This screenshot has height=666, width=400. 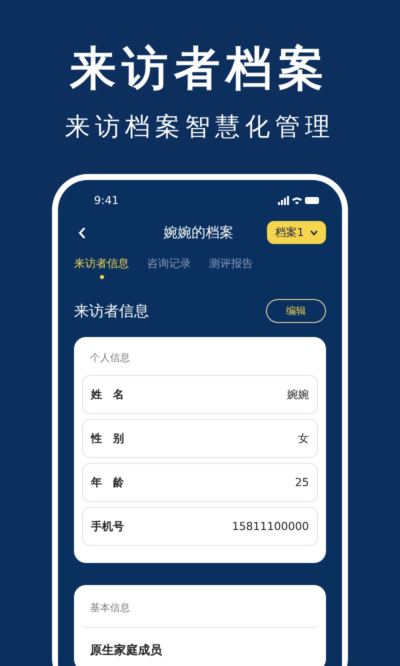 What do you see at coordinates (101, 268) in the screenshot?
I see `tab: 来访者信息` at bounding box center [101, 268].